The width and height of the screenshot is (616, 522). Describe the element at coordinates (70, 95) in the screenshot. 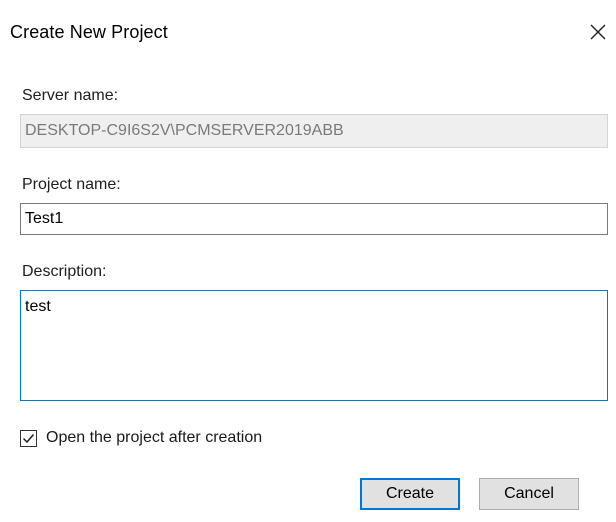

I see `server-name-label: Server name:` at that location.